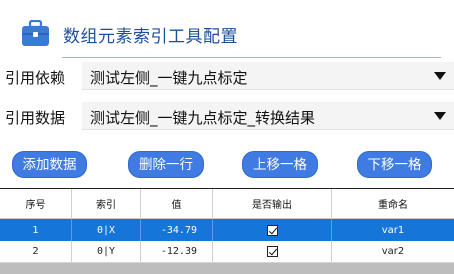 The height and width of the screenshot is (274, 454). Describe the element at coordinates (35, 118) in the screenshot. I see `data-label: 引用数据` at that location.